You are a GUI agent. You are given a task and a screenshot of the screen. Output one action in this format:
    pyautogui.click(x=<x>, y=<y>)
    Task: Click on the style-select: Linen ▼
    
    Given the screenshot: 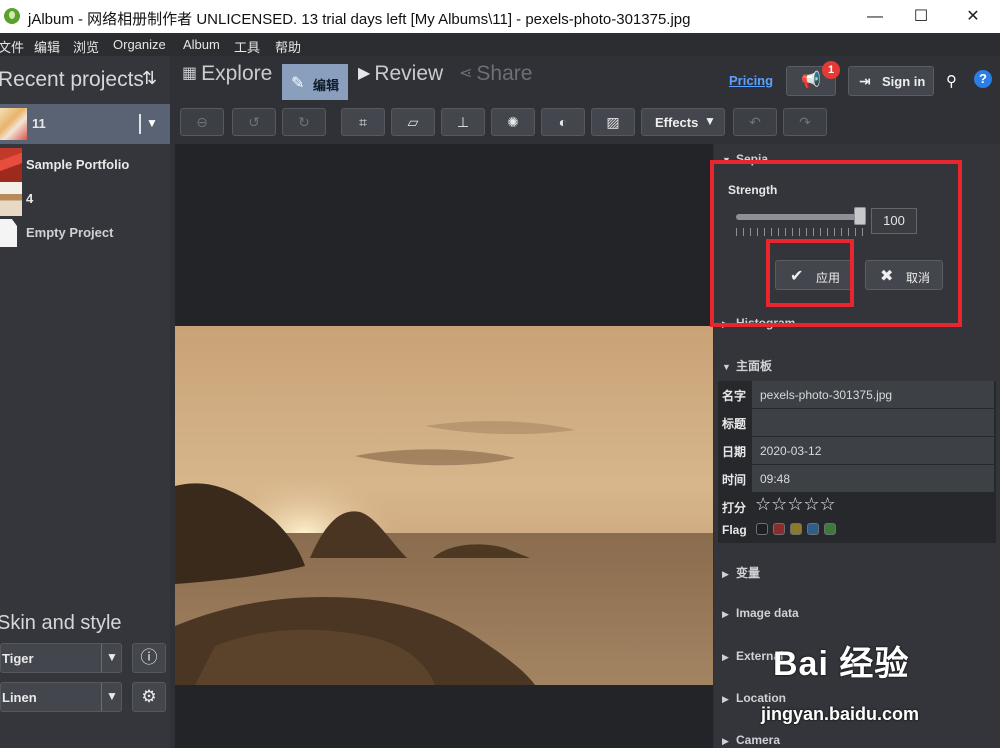 What is the action you would take?
    pyautogui.click(x=61, y=697)
    